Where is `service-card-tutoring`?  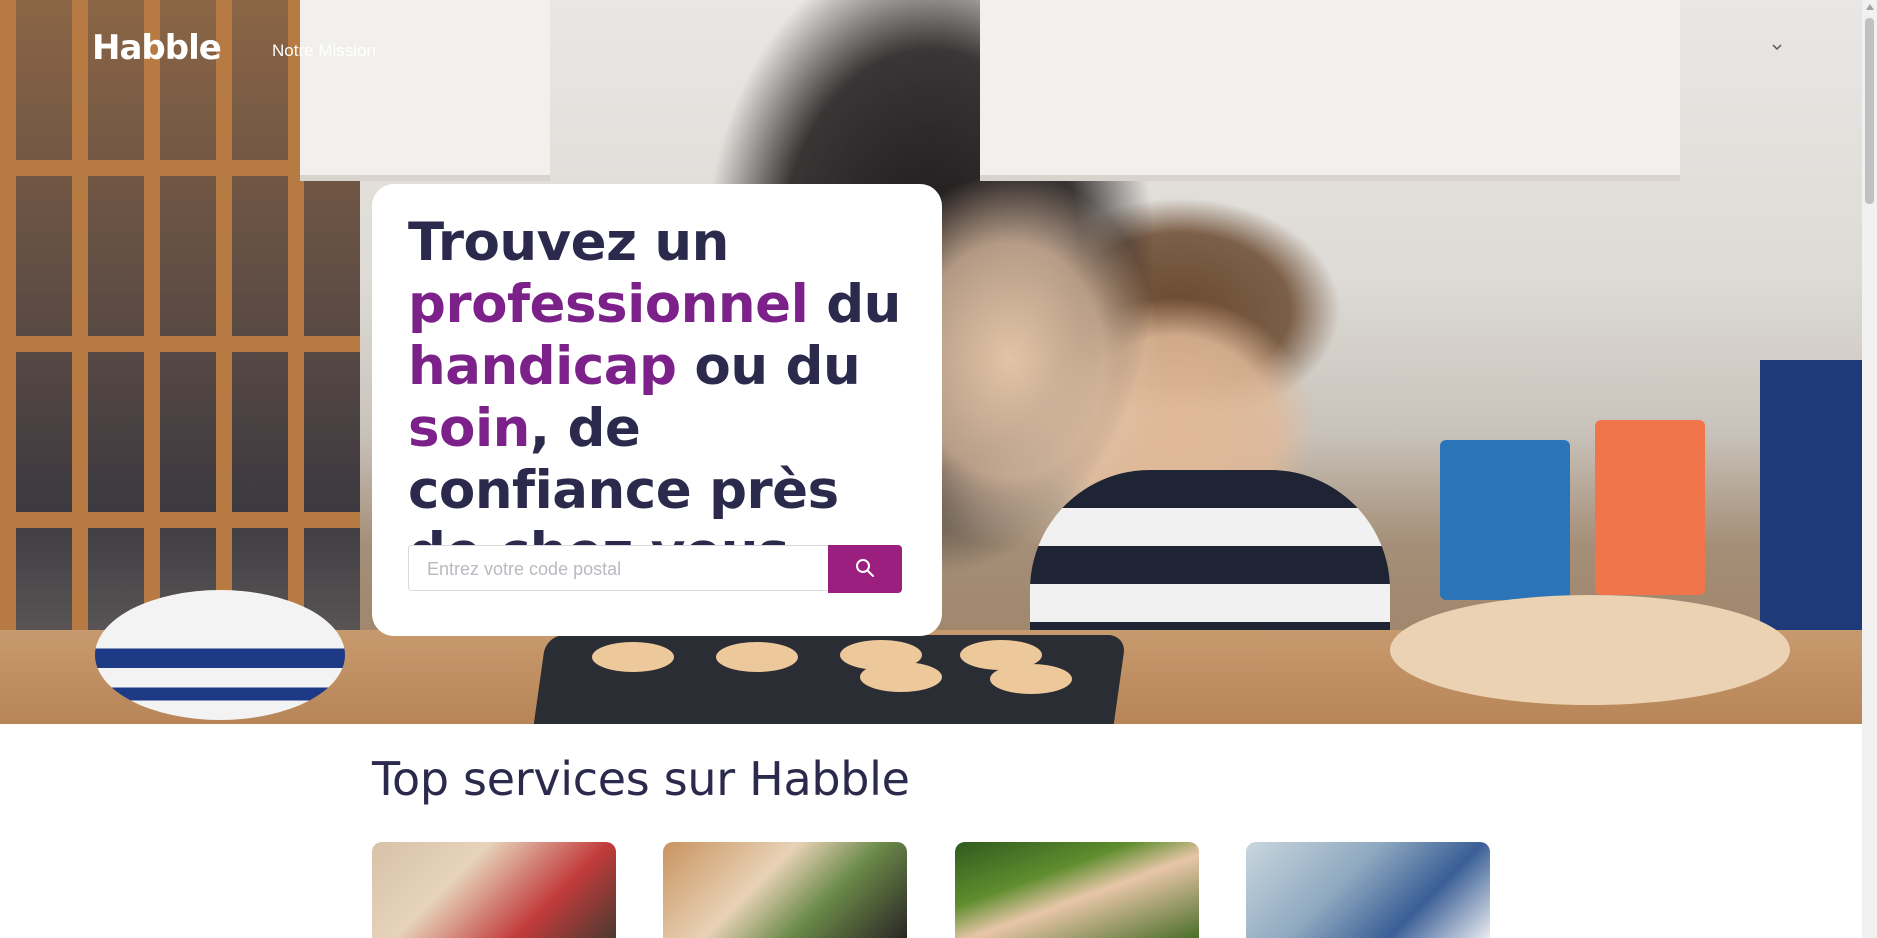
service-card-tutoring is located at coordinates (494, 890).